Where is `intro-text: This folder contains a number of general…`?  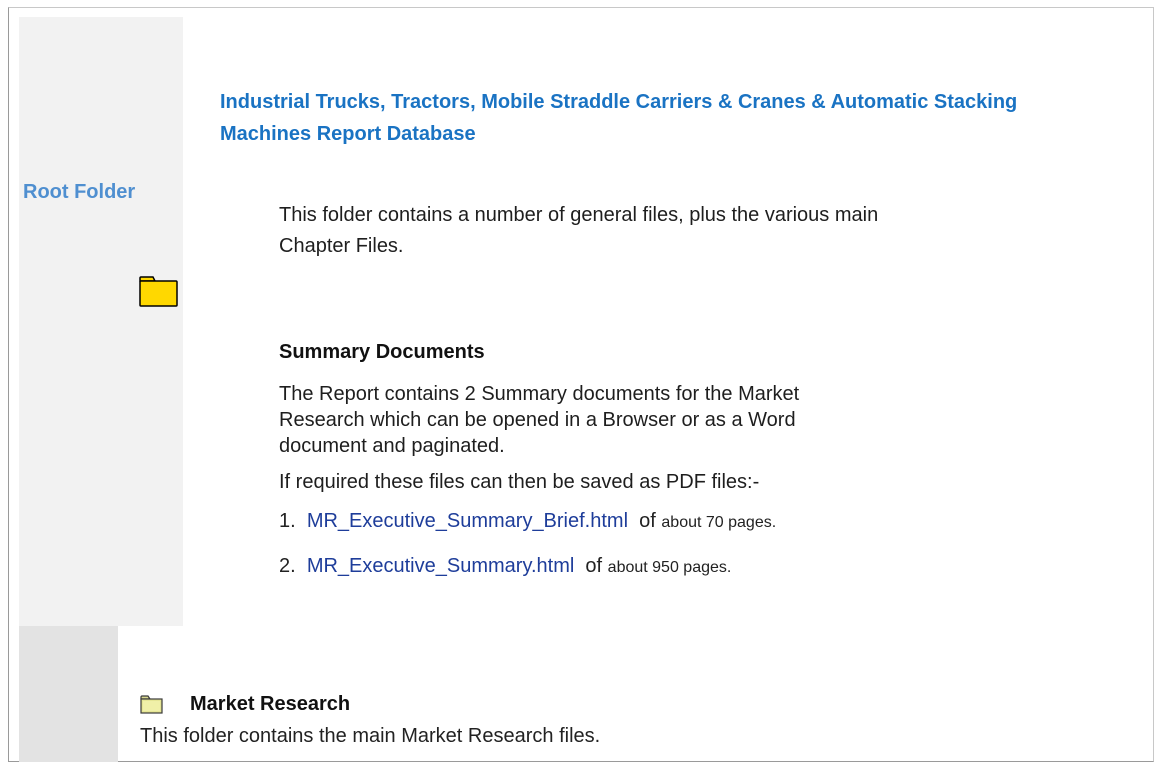 intro-text: This folder contains a number of general… is located at coordinates (579, 230).